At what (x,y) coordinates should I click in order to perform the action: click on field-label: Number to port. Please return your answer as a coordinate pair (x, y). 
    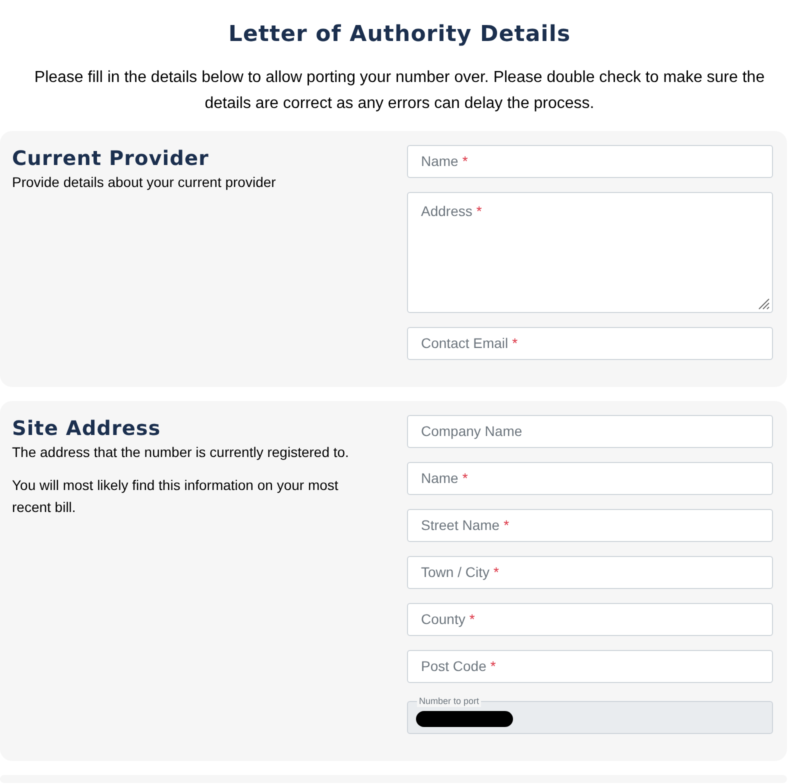
    Looking at the image, I should click on (449, 701).